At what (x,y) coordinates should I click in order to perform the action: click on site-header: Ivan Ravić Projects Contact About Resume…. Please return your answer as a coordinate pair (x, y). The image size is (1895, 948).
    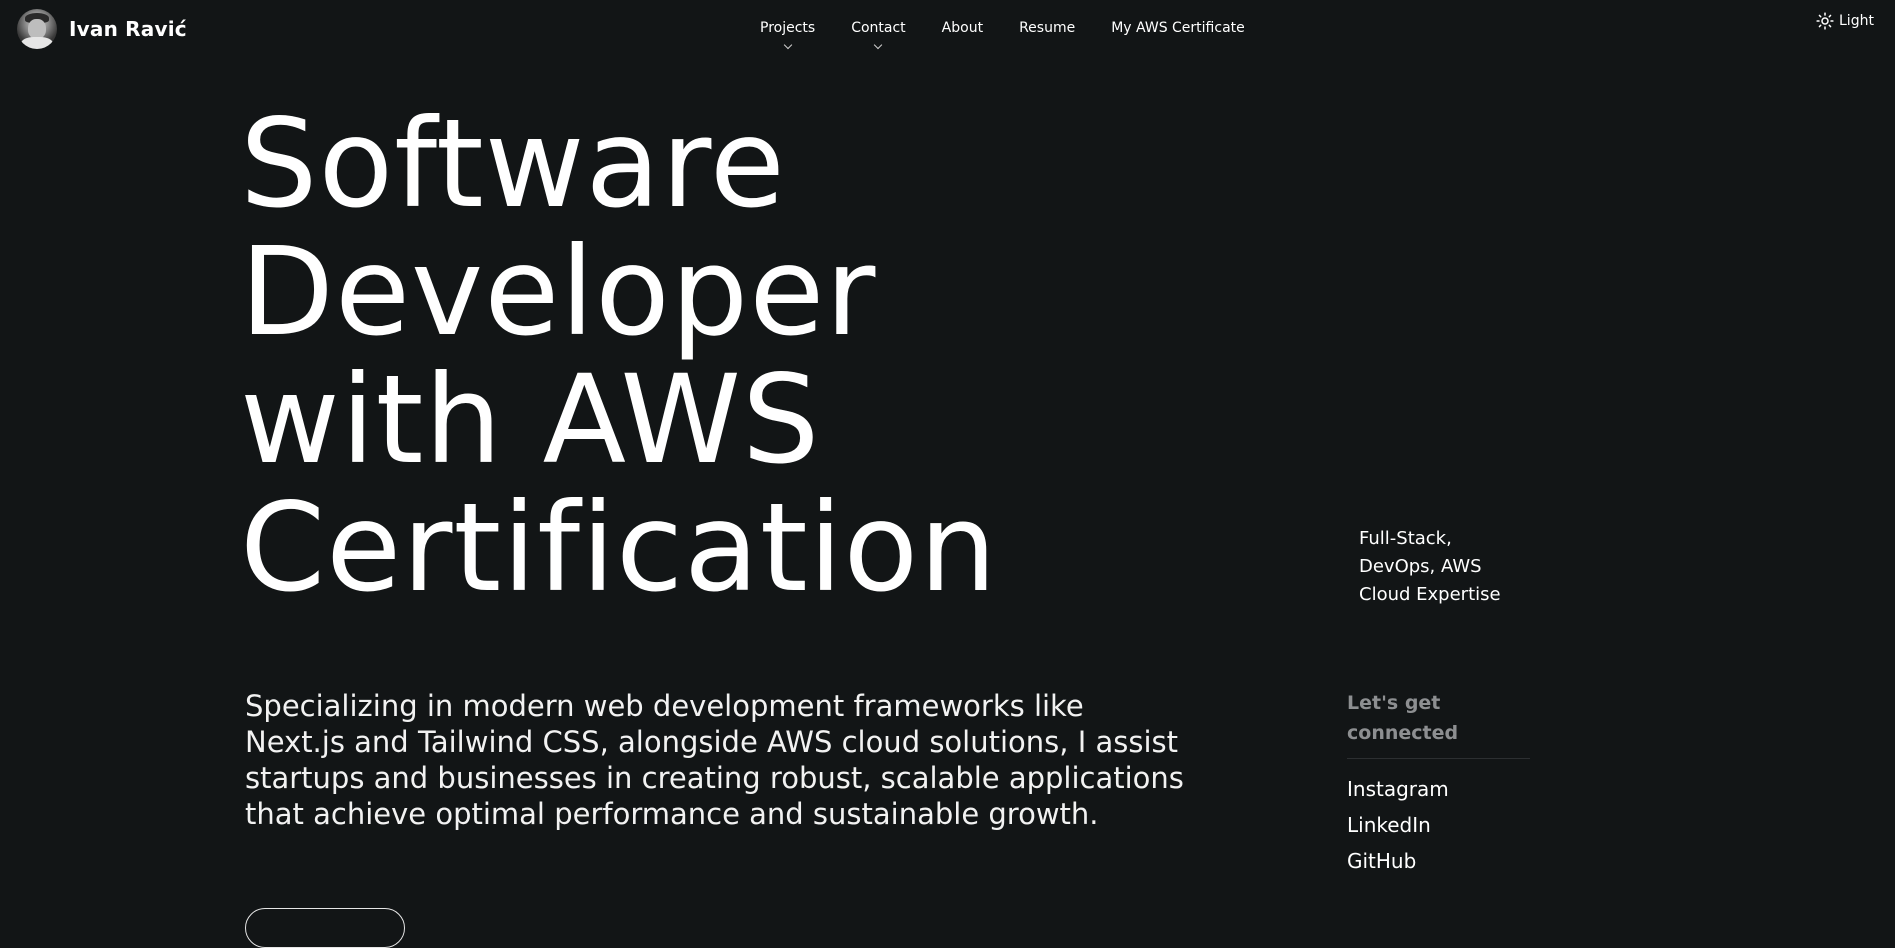
    Looking at the image, I should click on (947, 30).